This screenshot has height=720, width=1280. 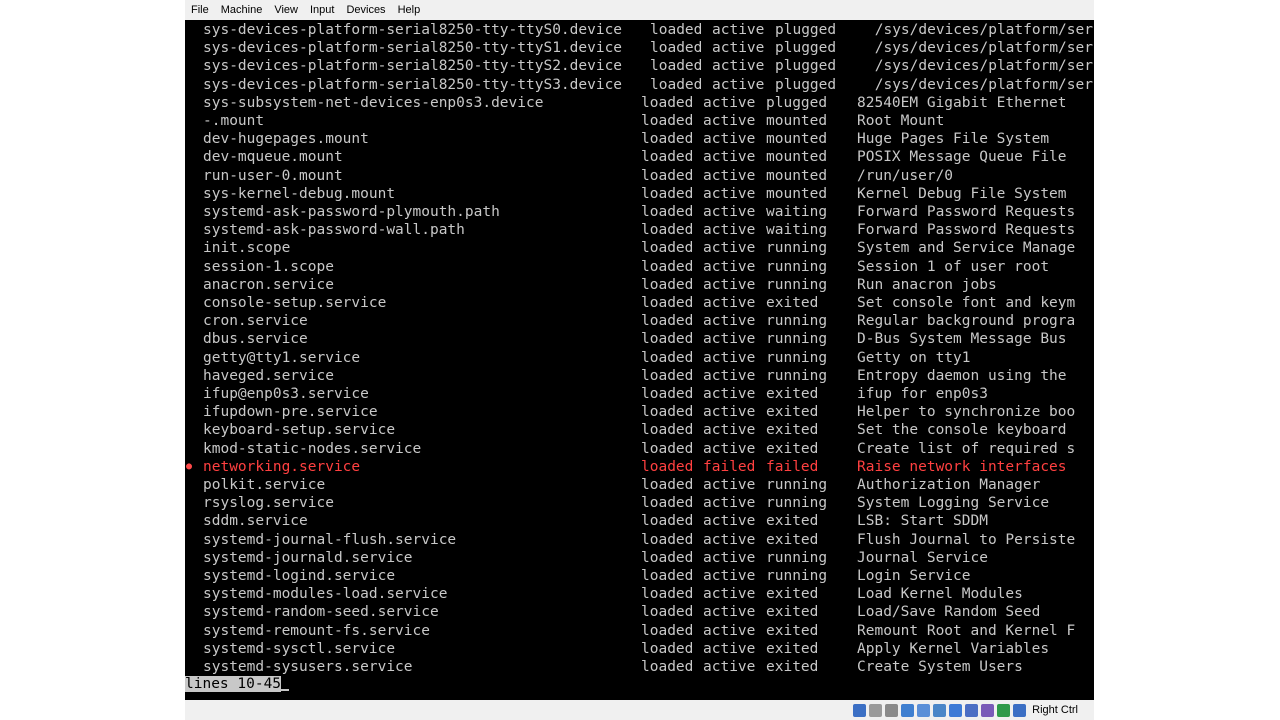 What do you see at coordinates (321, 612) in the screenshot?
I see `unit-name: systemd-random-seed.service` at bounding box center [321, 612].